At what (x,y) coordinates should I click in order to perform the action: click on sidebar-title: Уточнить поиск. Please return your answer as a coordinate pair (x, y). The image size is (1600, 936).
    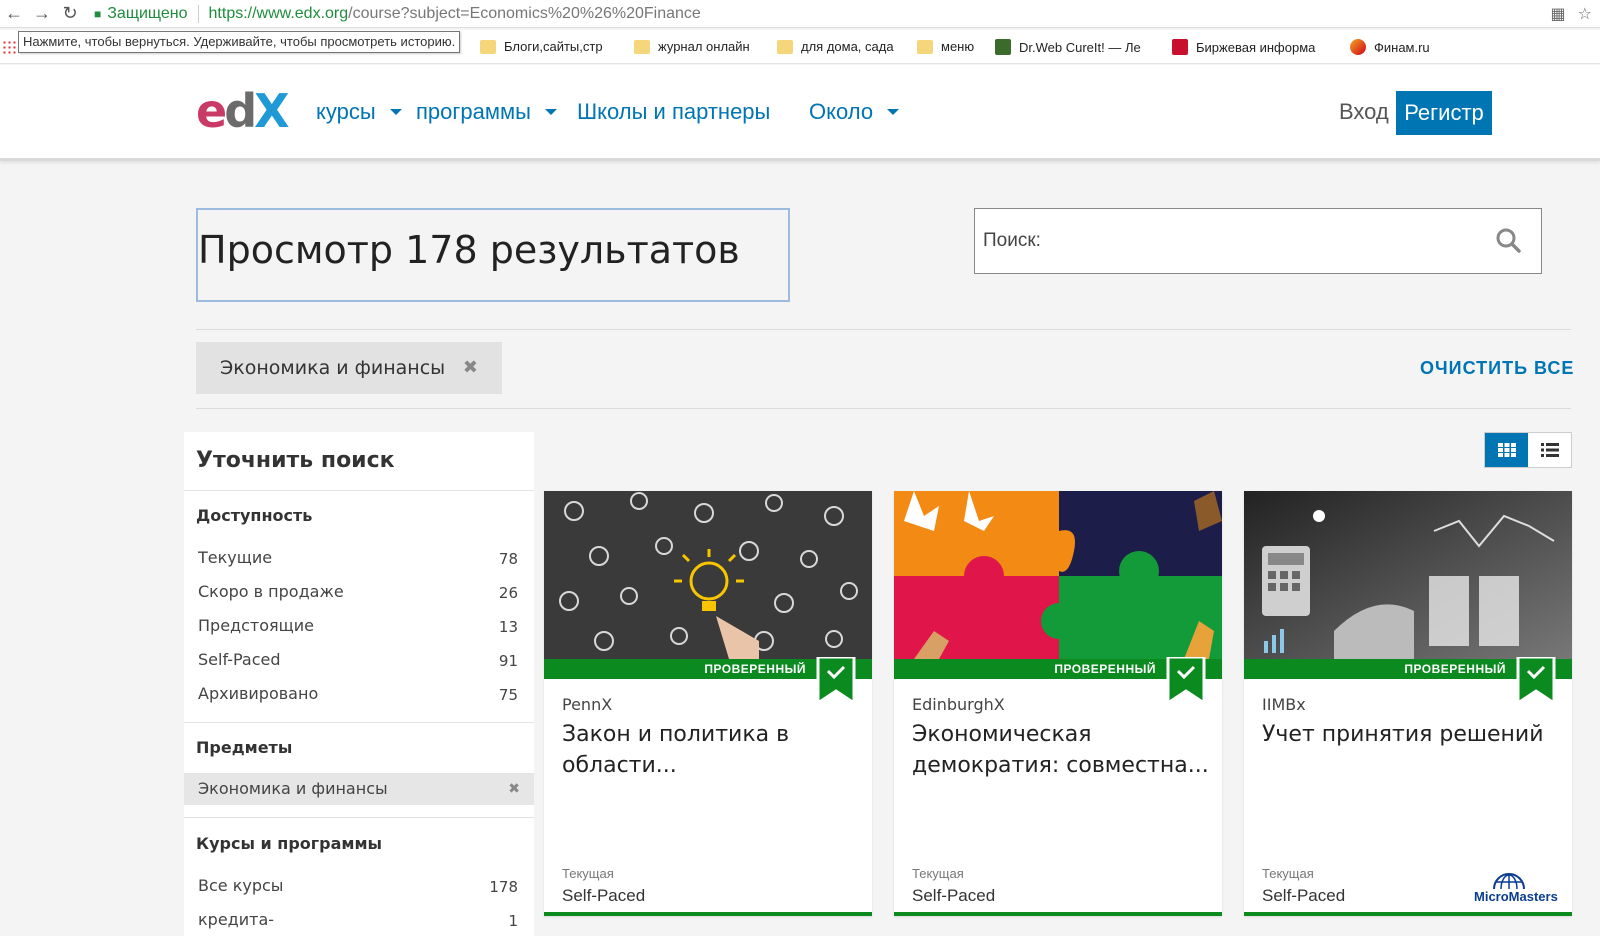
    Looking at the image, I should click on (295, 460).